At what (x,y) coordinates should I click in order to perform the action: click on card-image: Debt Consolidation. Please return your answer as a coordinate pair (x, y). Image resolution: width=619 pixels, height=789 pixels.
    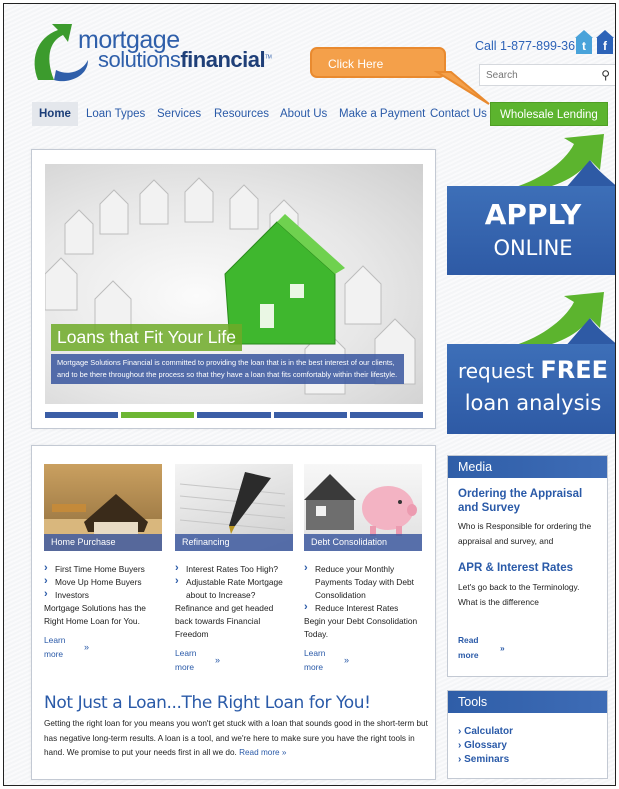
    Looking at the image, I should click on (363, 507).